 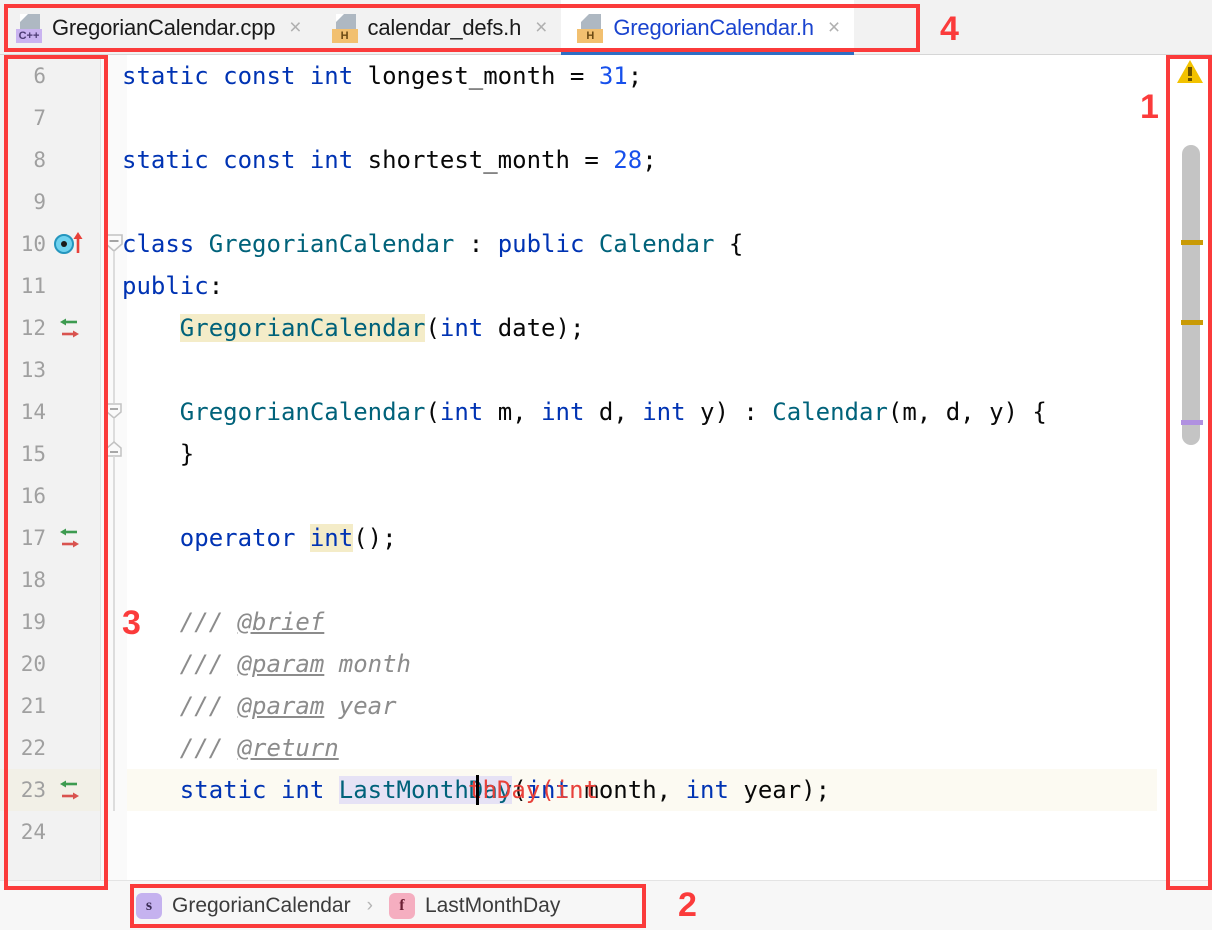 What do you see at coordinates (578, 370) in the screenshot?
I see `code-line-row: 13` at bounding box center [578, 370].